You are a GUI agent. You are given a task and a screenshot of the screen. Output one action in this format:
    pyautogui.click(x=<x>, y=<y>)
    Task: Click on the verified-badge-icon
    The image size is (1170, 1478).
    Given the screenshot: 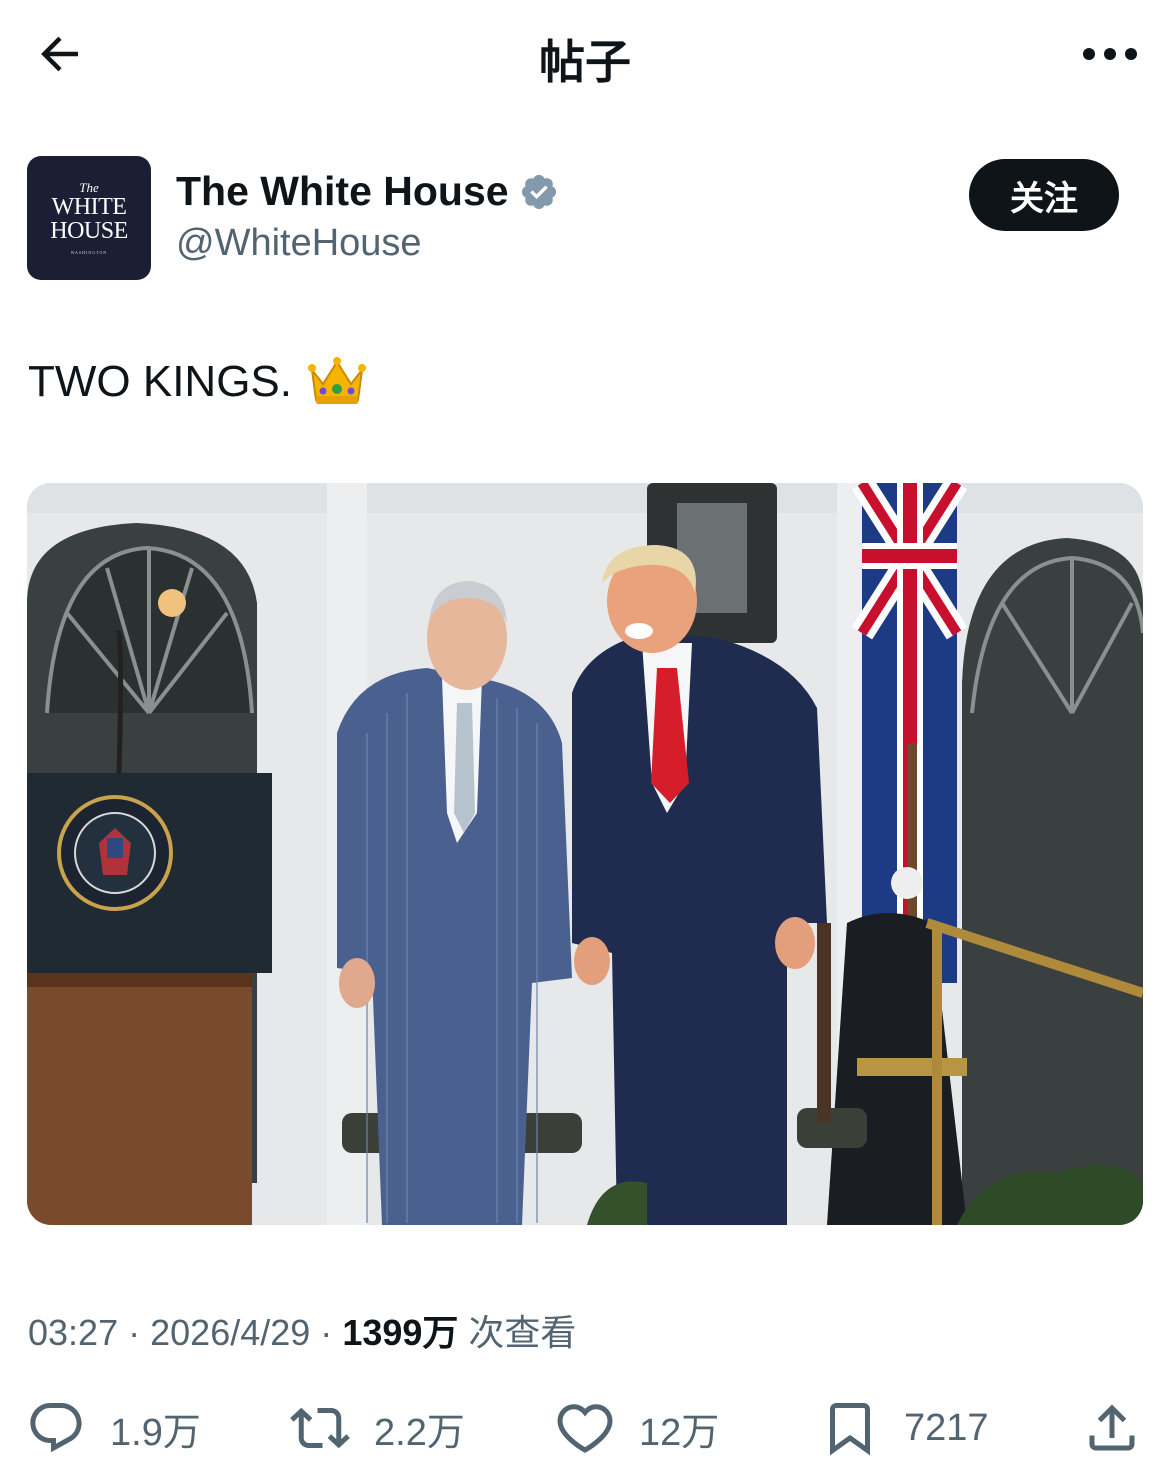 What is the action you would take?
    pyautogui.click(x=538, y=191)
    